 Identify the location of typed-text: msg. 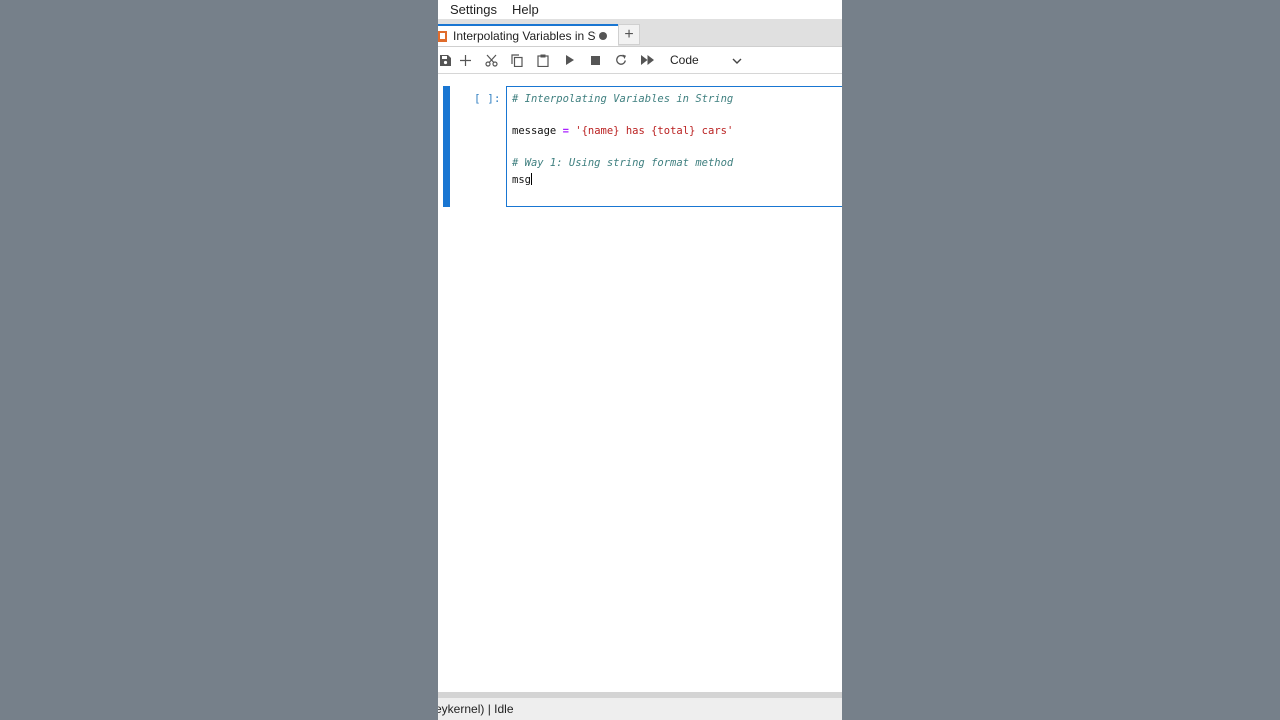
(521, 180).